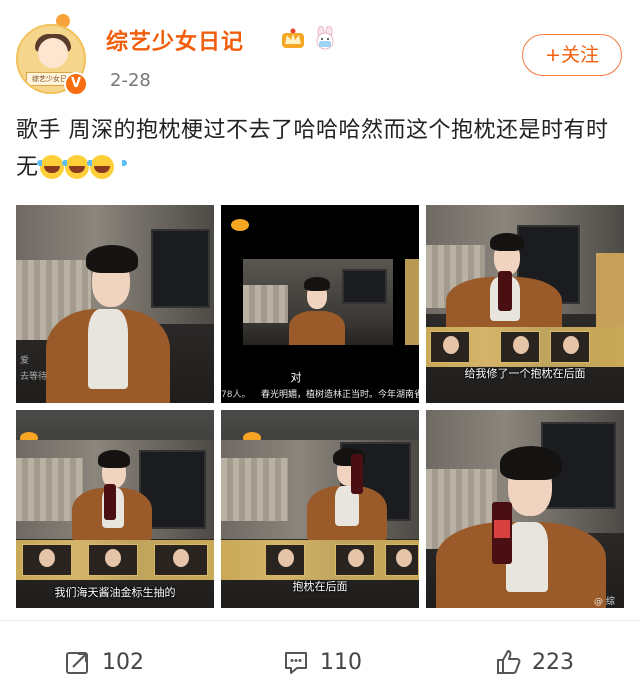 This screenshot has height=695, width=640. Describe the element at coordinates (525, 373) in the screenshot. I see `subtitle: 给我修了一个抱枕在后面` at that location.